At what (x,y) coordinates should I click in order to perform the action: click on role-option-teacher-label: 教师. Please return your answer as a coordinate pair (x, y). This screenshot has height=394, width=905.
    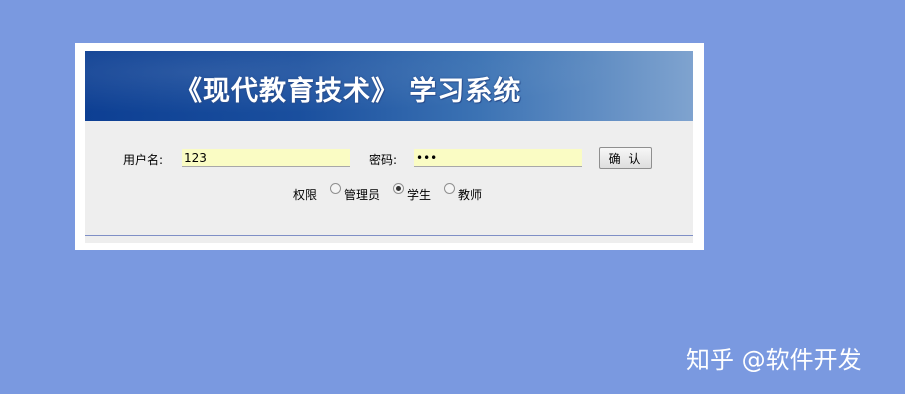
    Looking at the image, I should click on (470, 195).